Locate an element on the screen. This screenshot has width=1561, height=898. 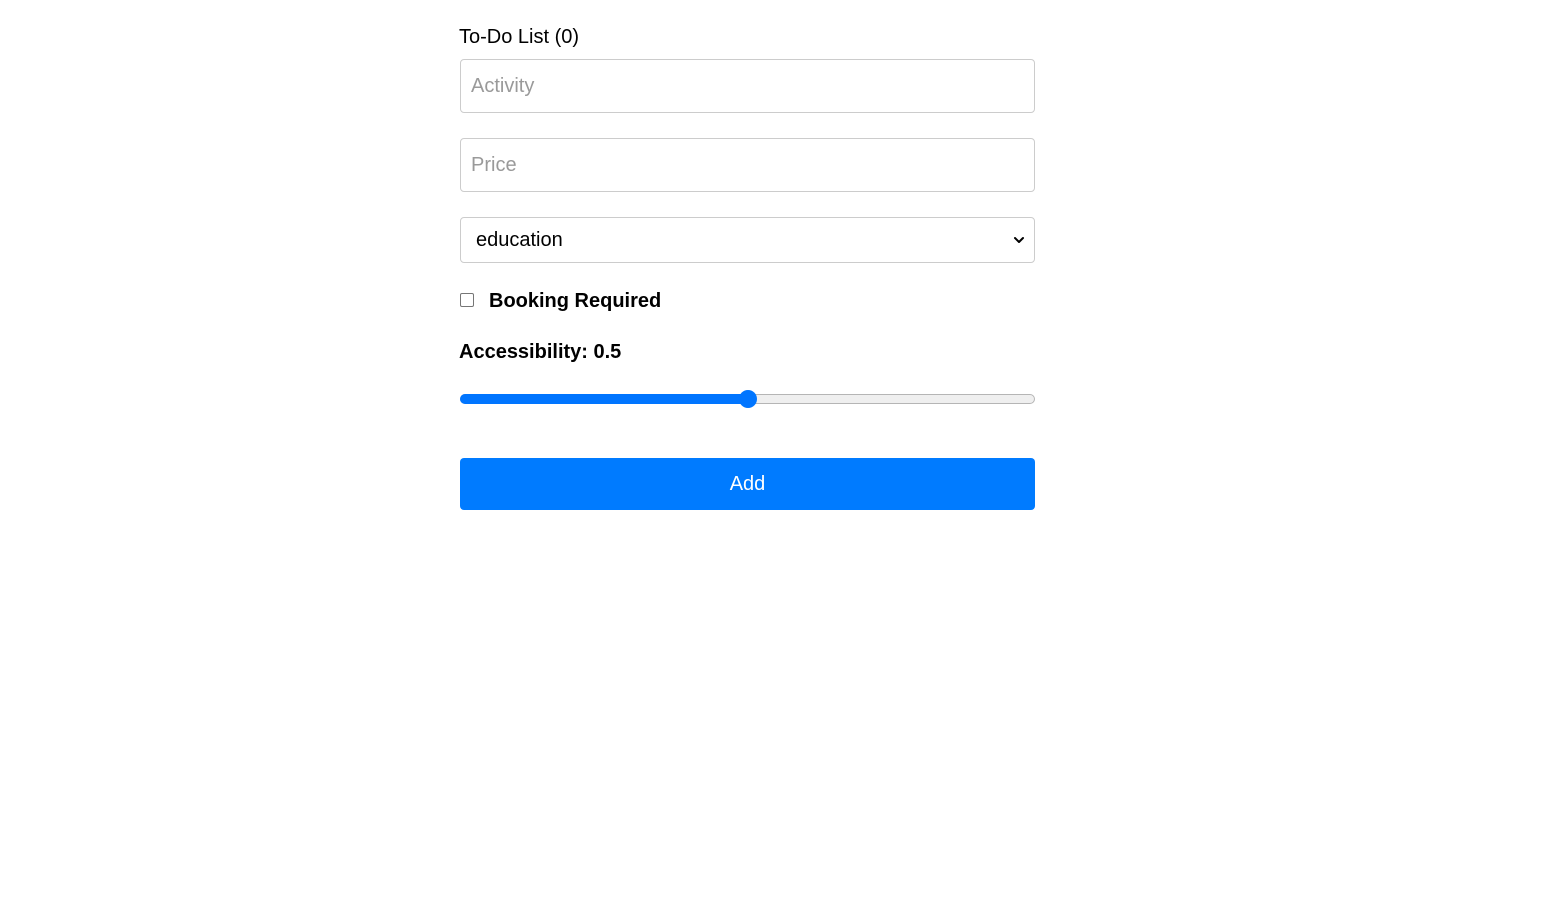
accessibility-slider is located at coordinates (747, 399).